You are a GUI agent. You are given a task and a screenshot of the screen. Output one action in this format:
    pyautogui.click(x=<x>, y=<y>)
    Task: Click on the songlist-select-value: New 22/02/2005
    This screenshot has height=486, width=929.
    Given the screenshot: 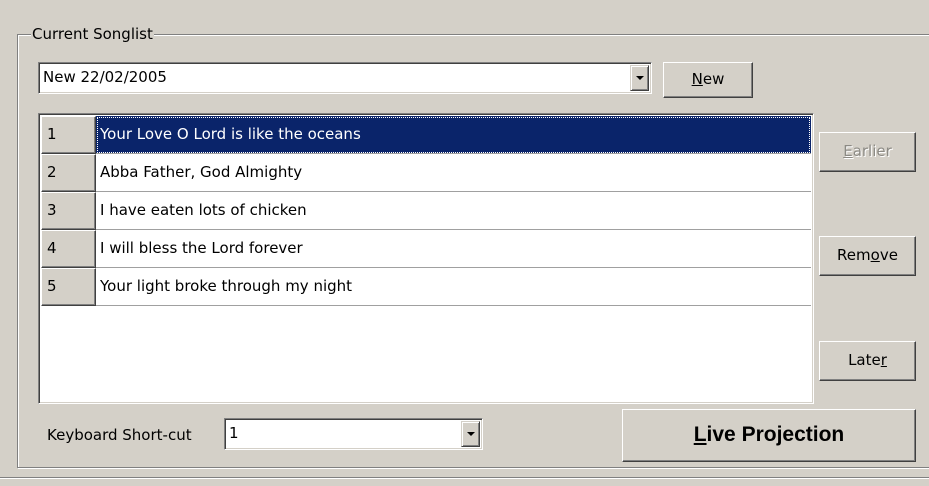 What is the action you would take?
    pyautogui.click(x=105, y=77)
    